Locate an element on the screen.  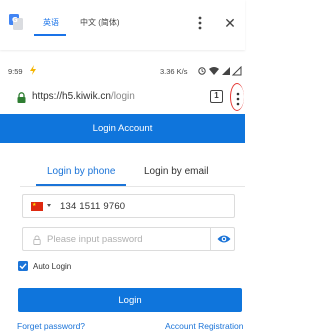
more-vert-icon is located at coordinates (200, 23).